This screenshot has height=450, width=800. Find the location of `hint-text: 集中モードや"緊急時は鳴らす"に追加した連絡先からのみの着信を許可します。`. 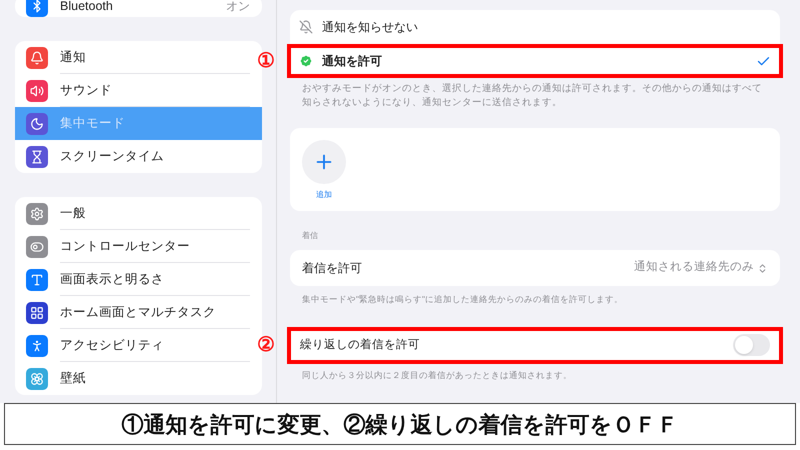

hint-text: 集中モードや"緊急時は鳴らす"に追加した連絡先からのみの着信を許可します。 is located at coordinates (462, 299).